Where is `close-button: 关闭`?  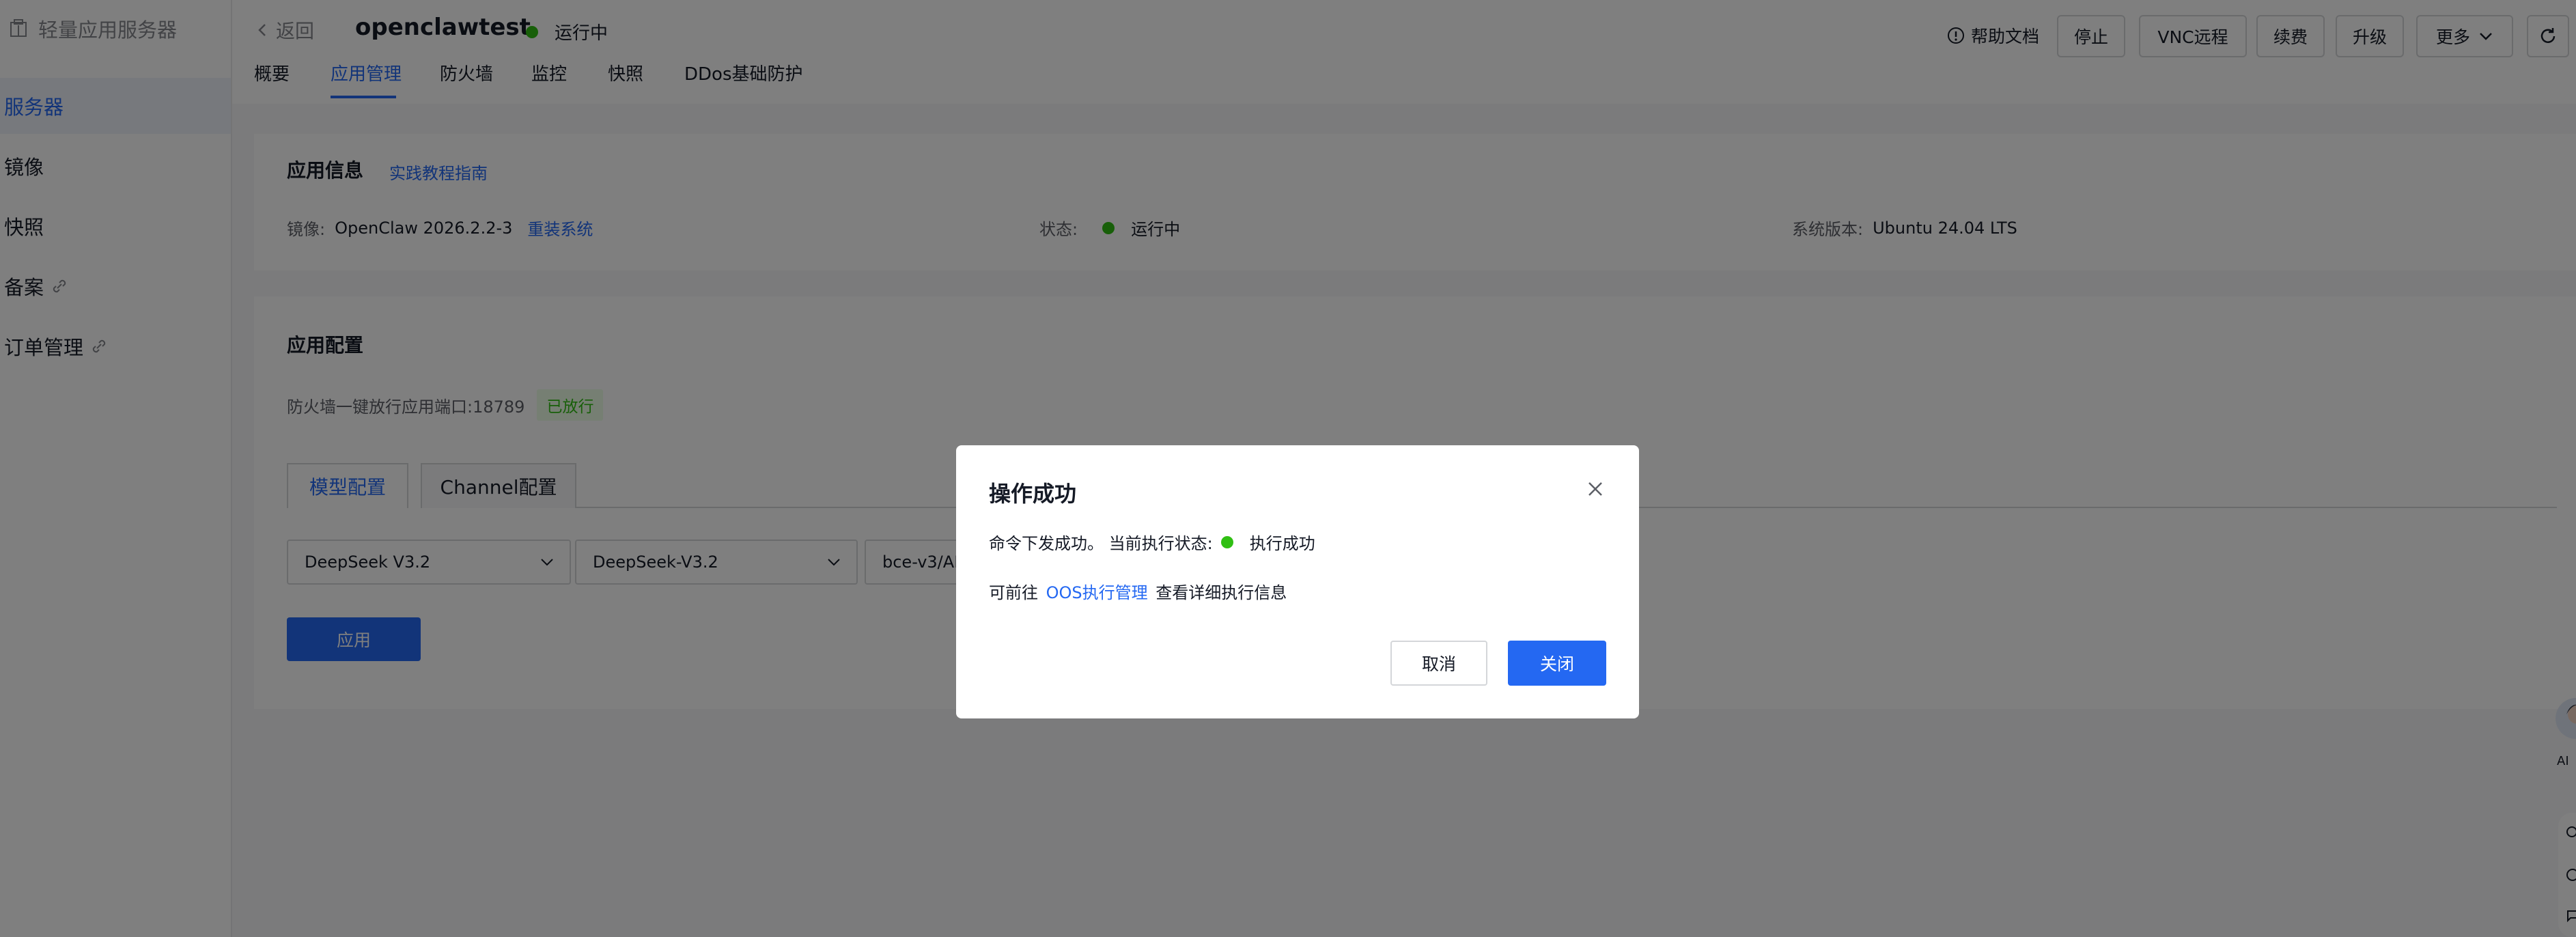 close-button: 关闭 is located at coordinates (1557, 663).